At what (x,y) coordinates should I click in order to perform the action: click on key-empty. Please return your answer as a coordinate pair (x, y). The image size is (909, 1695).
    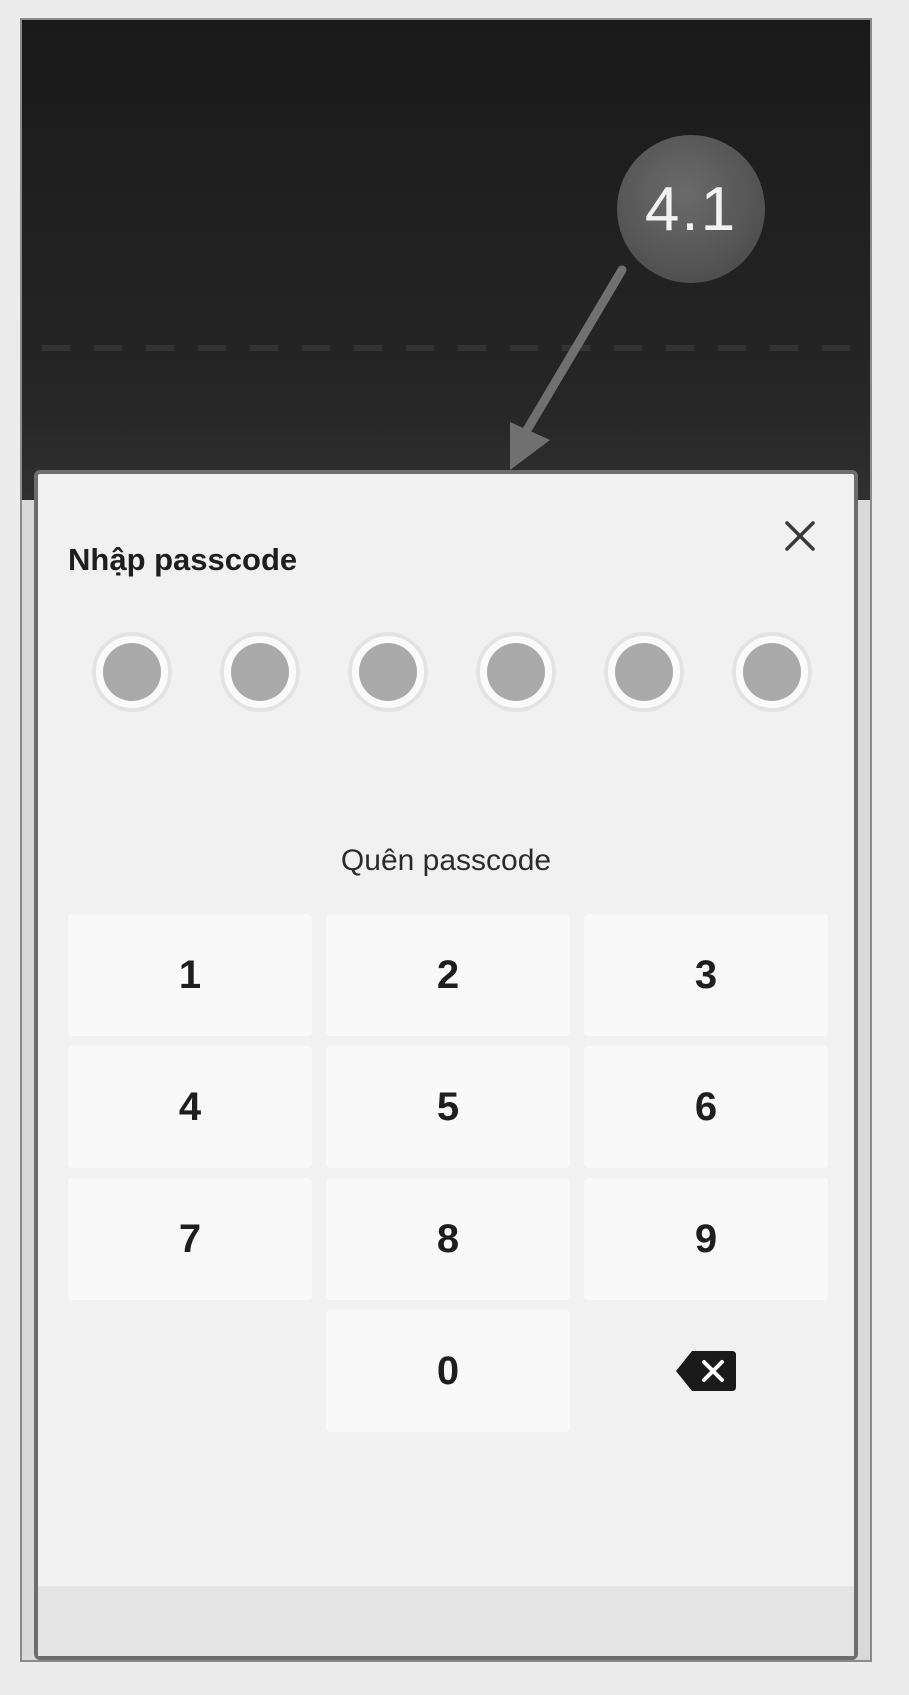
    Looking at the image, I should click on (190, 1371).